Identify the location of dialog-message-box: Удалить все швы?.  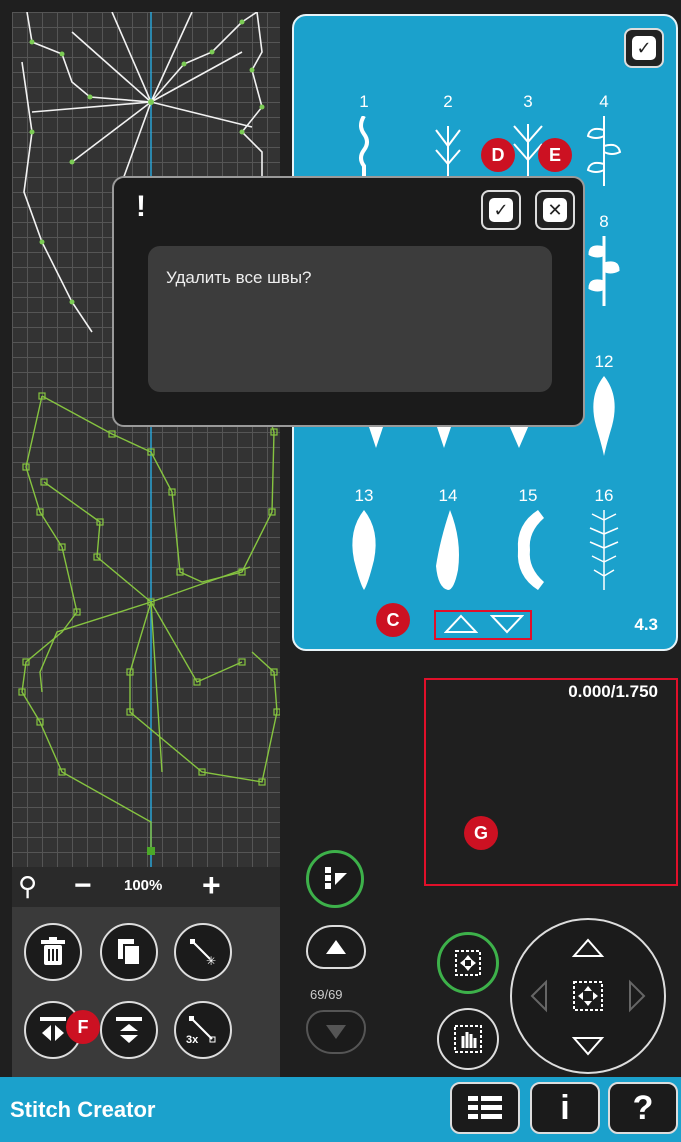
(350, 319).